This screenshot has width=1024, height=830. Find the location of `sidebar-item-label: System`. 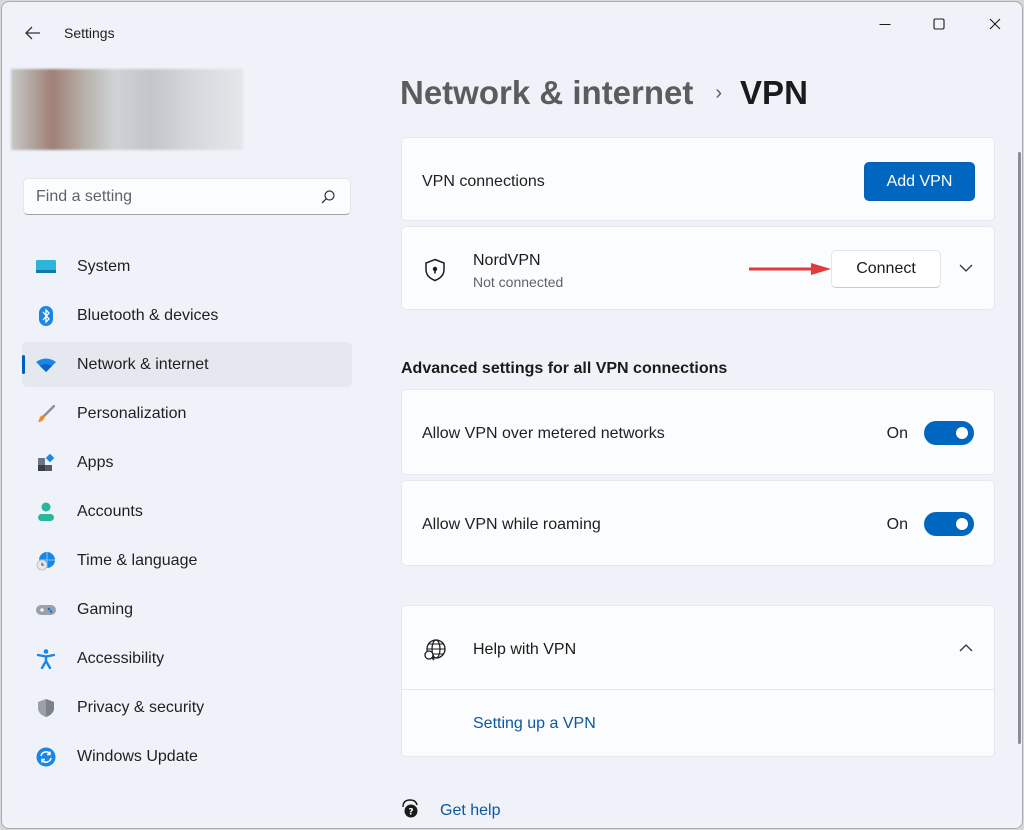

sidebar-item-label: System is located at coordinates (104, 266).